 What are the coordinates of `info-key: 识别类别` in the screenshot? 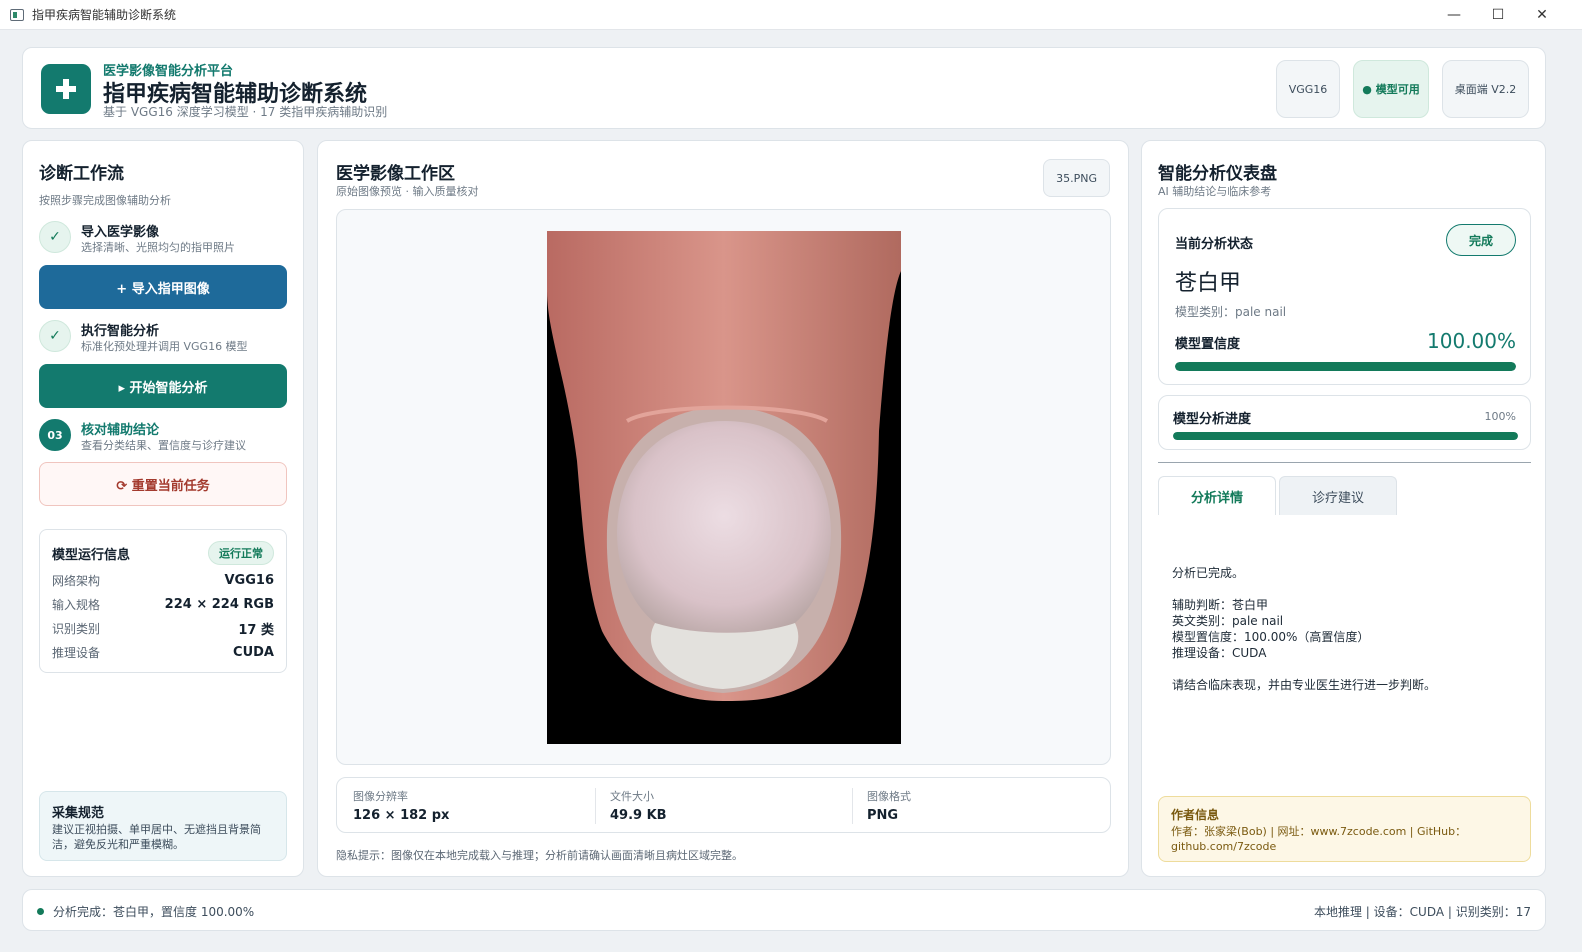 It's located at (76, 628).